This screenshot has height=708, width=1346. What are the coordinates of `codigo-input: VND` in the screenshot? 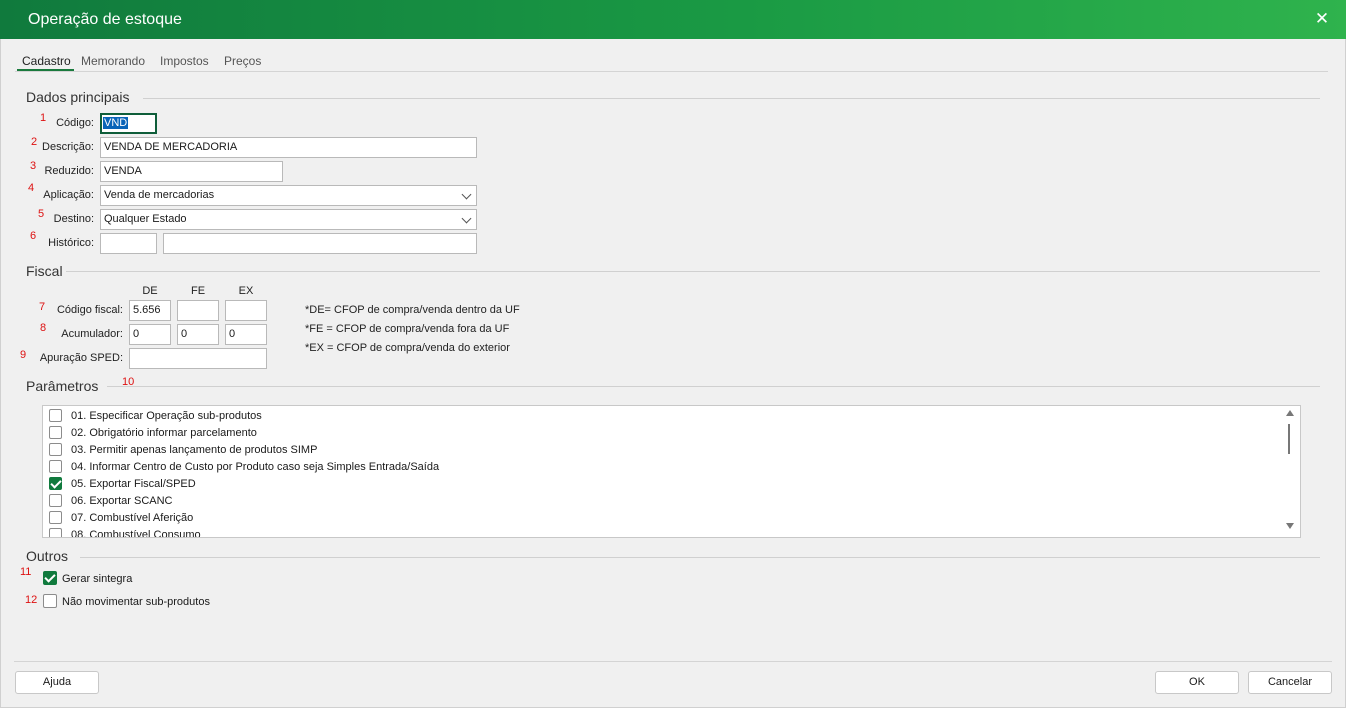 It's located at (128, 123).